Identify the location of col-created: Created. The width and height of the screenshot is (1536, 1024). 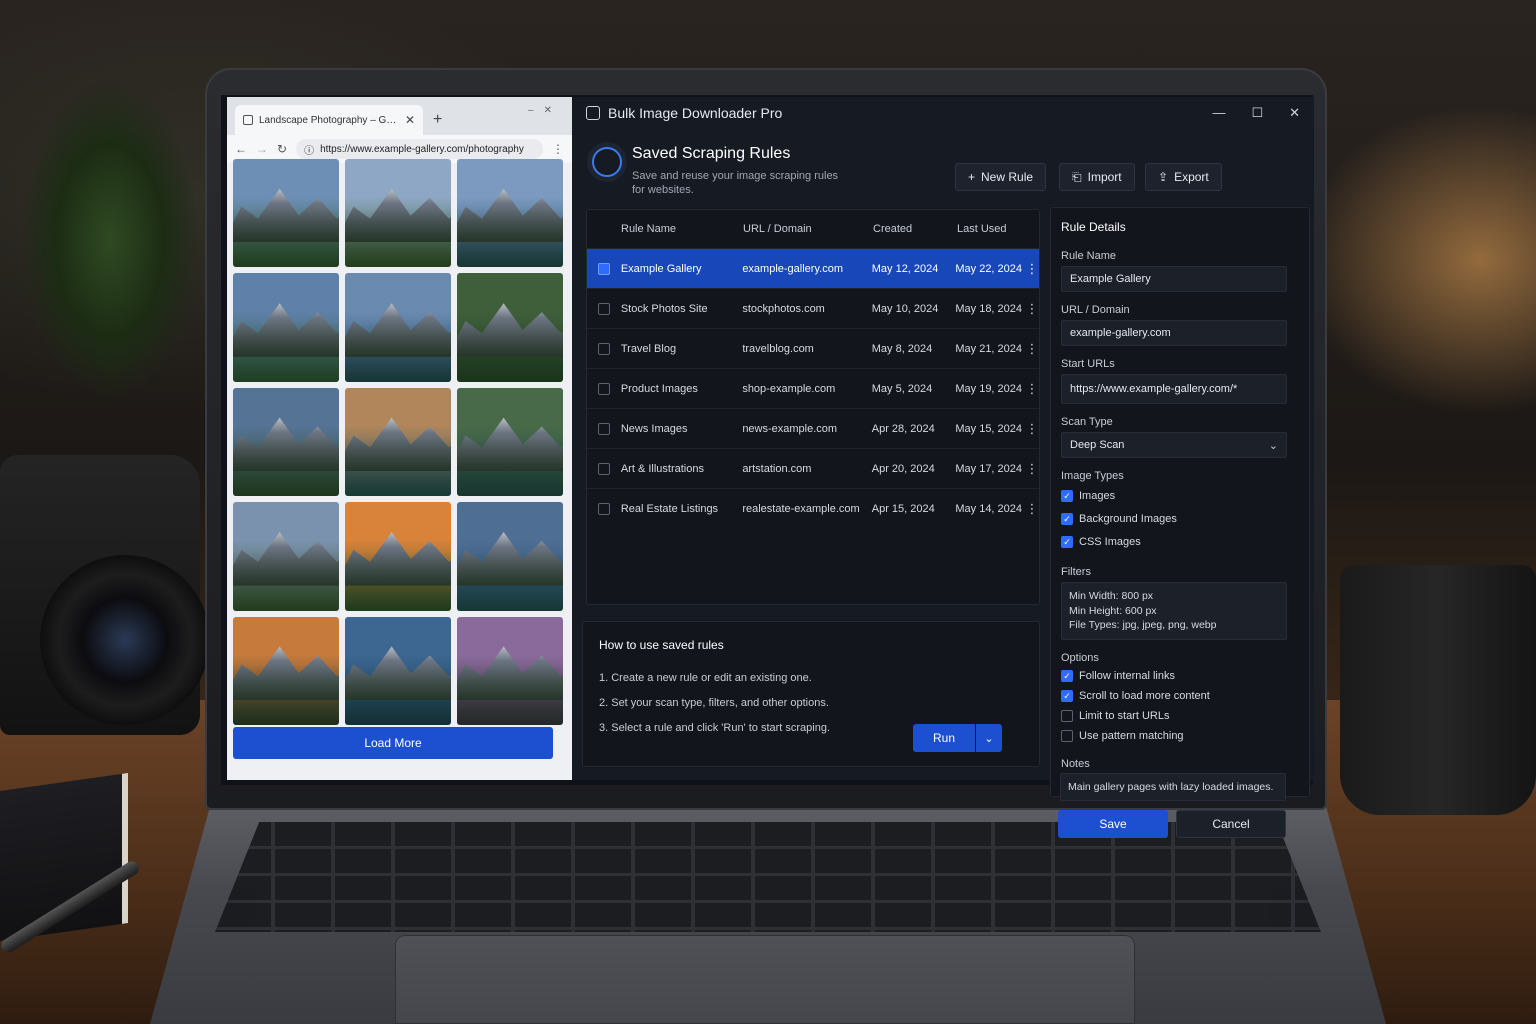
(915, 229).